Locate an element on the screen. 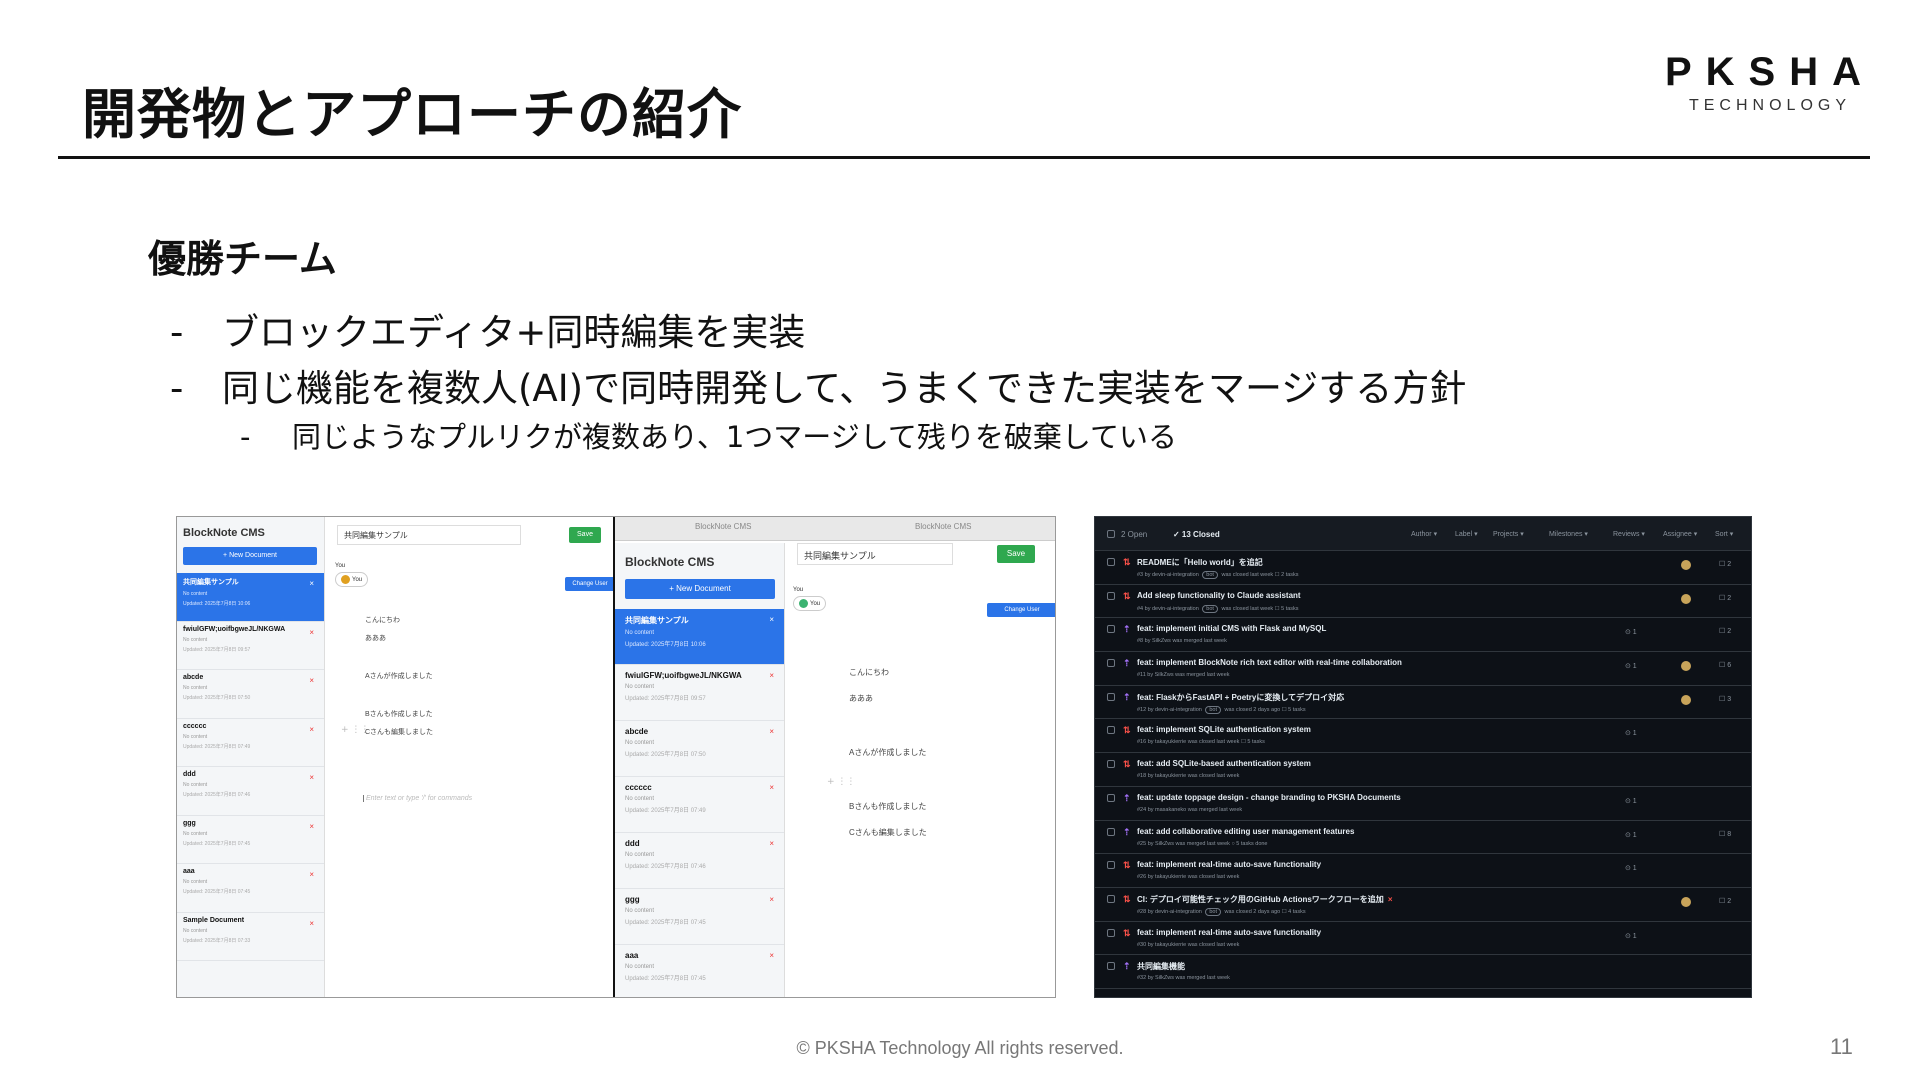 Image resolution: width=1920 pixels, height=1080 pixels. assignee-filter: Assignee ▾ is located at coordinates (1680, 534).